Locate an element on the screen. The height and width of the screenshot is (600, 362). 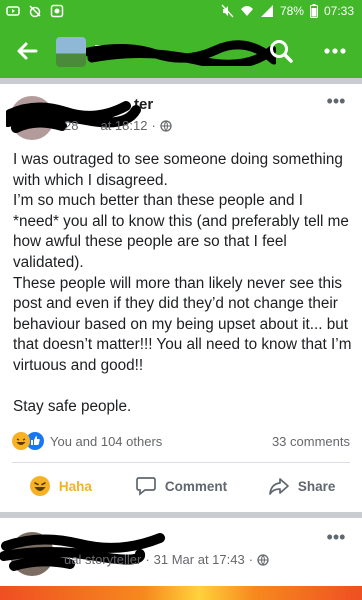
more-icon is located at coordinates (335, 51).